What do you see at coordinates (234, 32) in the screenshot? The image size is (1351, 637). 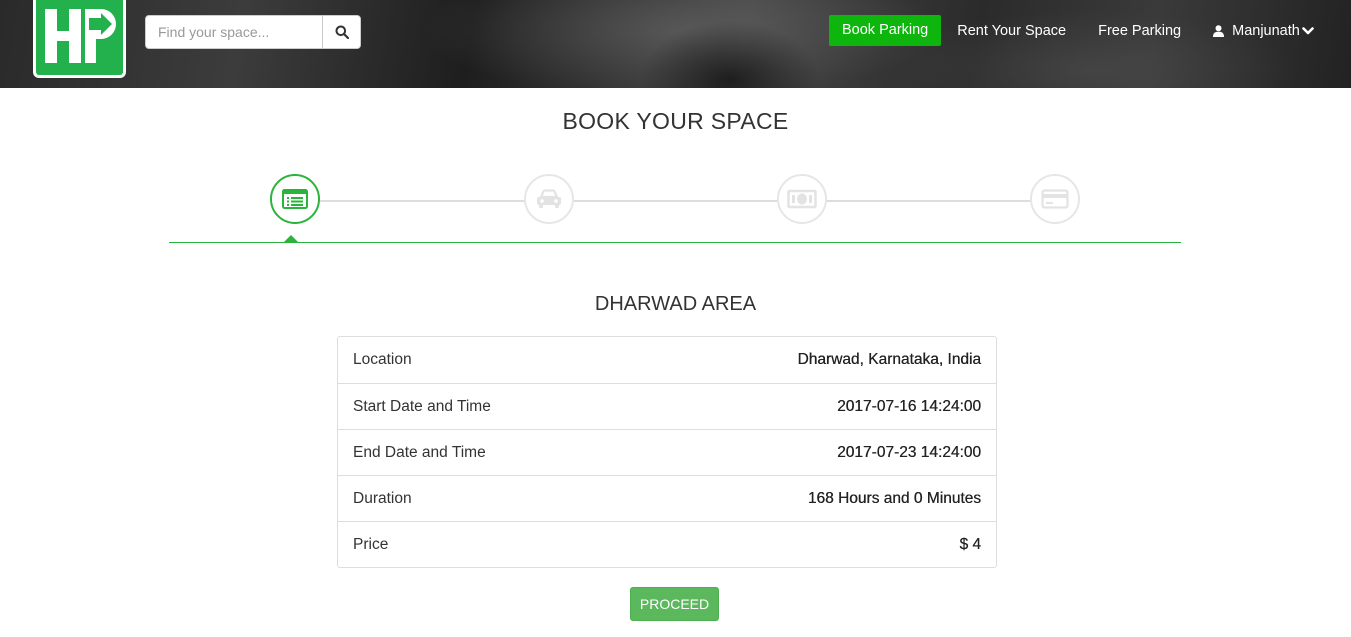 I see `search-input` at bounding box center [234, 32].